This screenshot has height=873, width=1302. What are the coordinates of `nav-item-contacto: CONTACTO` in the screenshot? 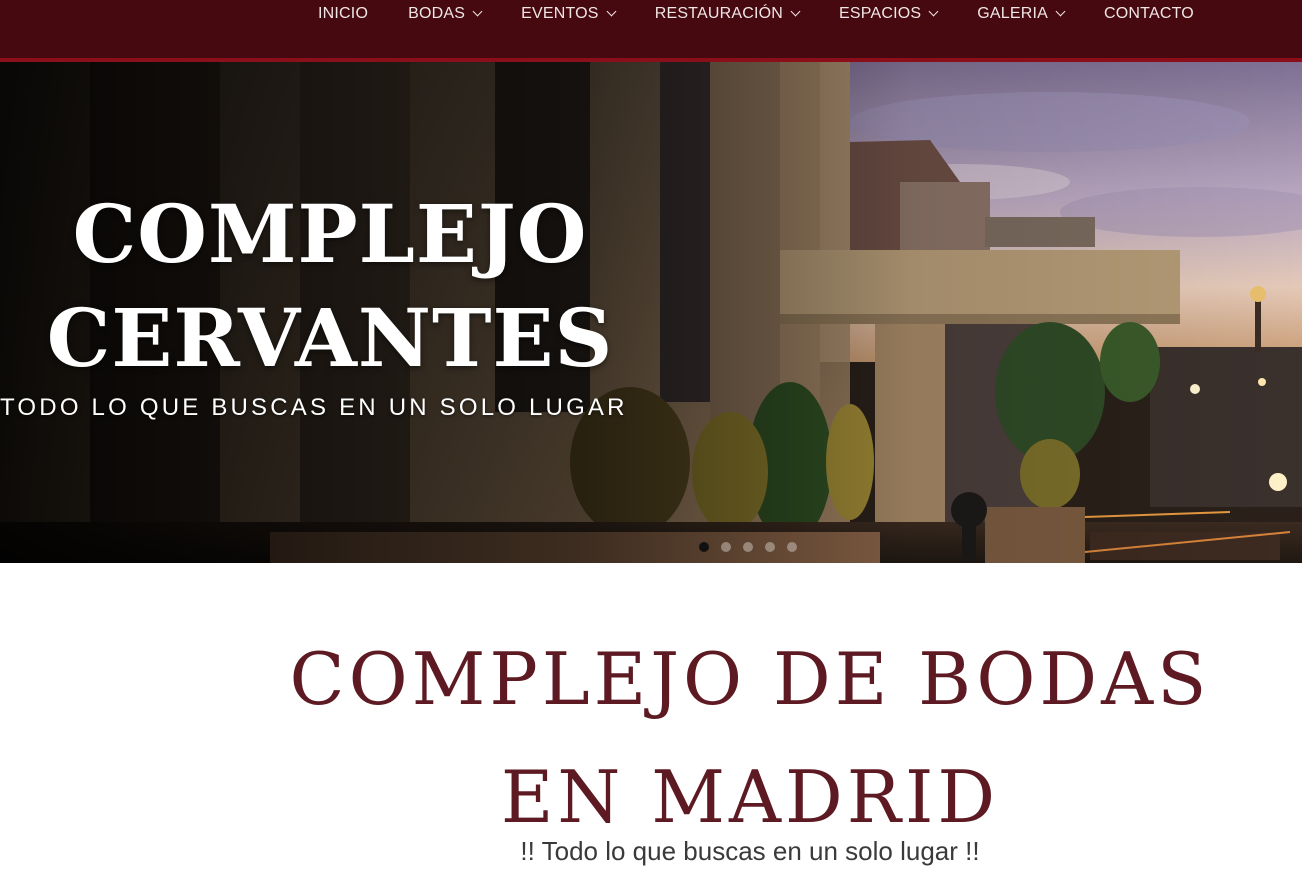 It's located at (1149, 14).